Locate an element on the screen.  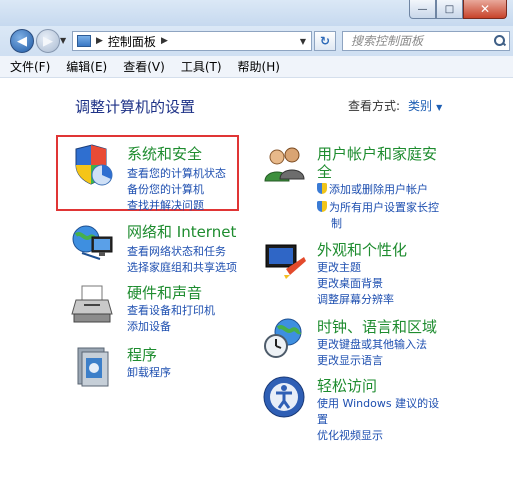
link-keyboard-input: 更改键盘或其他输入法 is located at coordinates (372, 344).